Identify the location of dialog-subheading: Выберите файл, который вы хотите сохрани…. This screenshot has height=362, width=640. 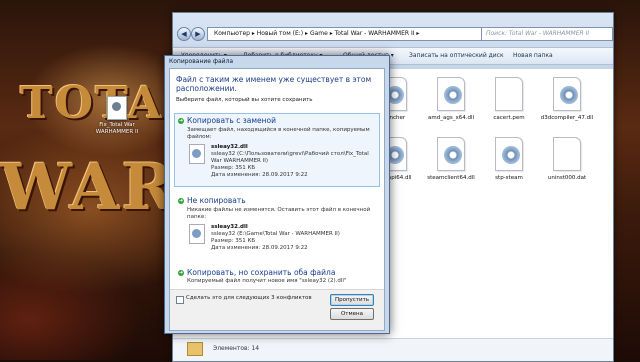
(244, 100).